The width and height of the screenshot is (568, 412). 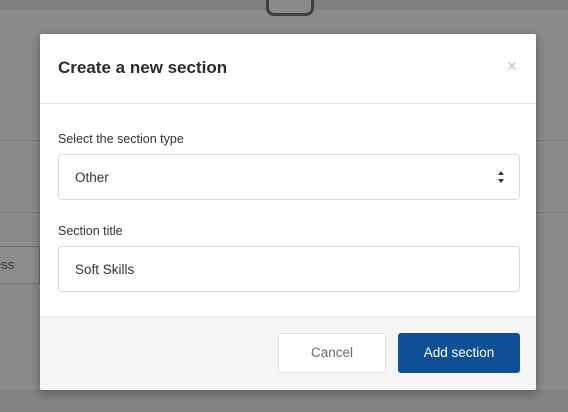 What do you see at coordinates (501, 177) in the screenshot?
I see `select-arrows-icon` at bounding box center [501, 177].